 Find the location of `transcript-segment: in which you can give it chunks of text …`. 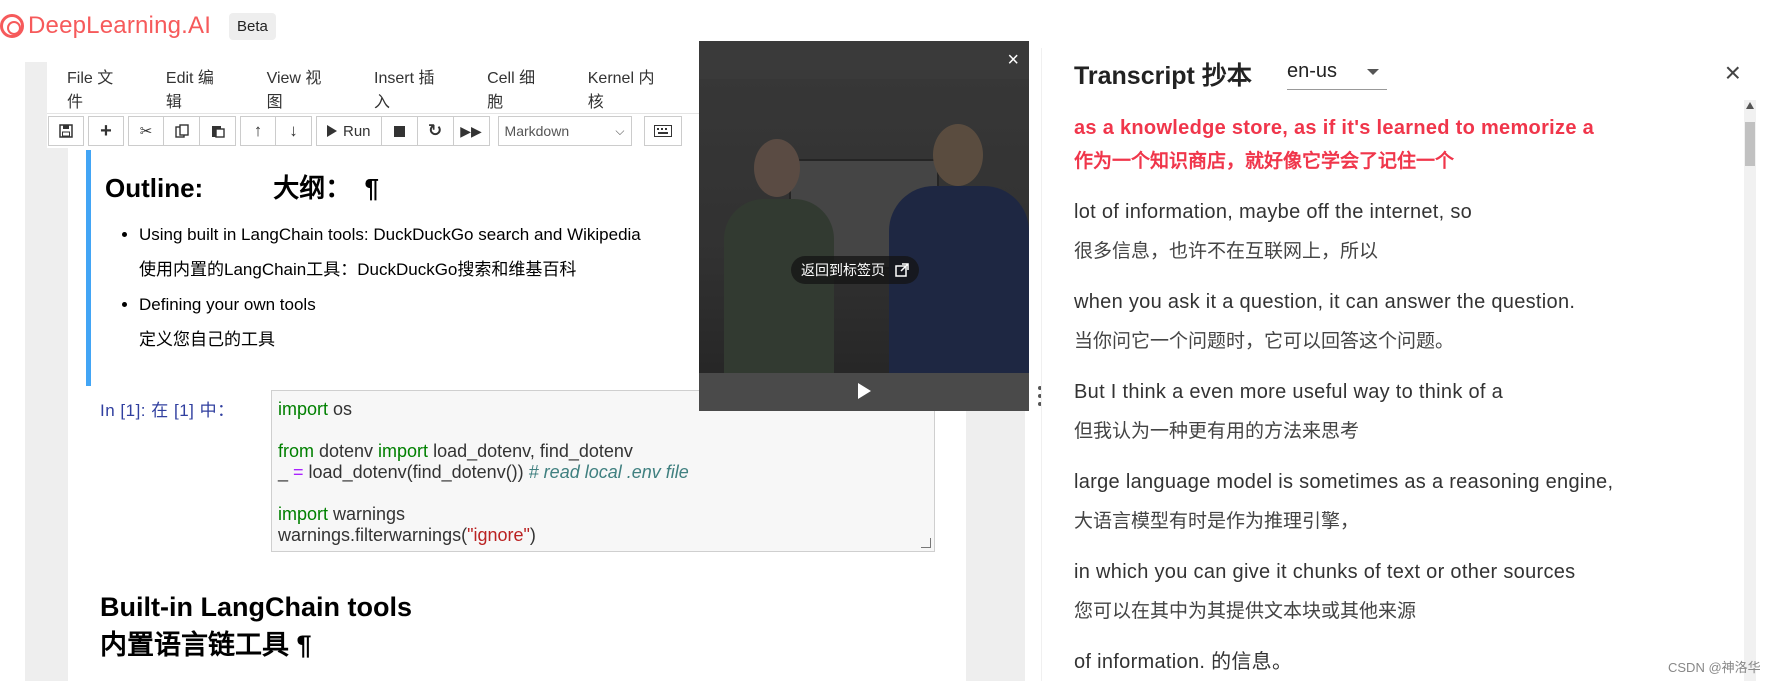

transcript-segment: in which you can give it chunks of text … is located at coordinates (1374, 592).